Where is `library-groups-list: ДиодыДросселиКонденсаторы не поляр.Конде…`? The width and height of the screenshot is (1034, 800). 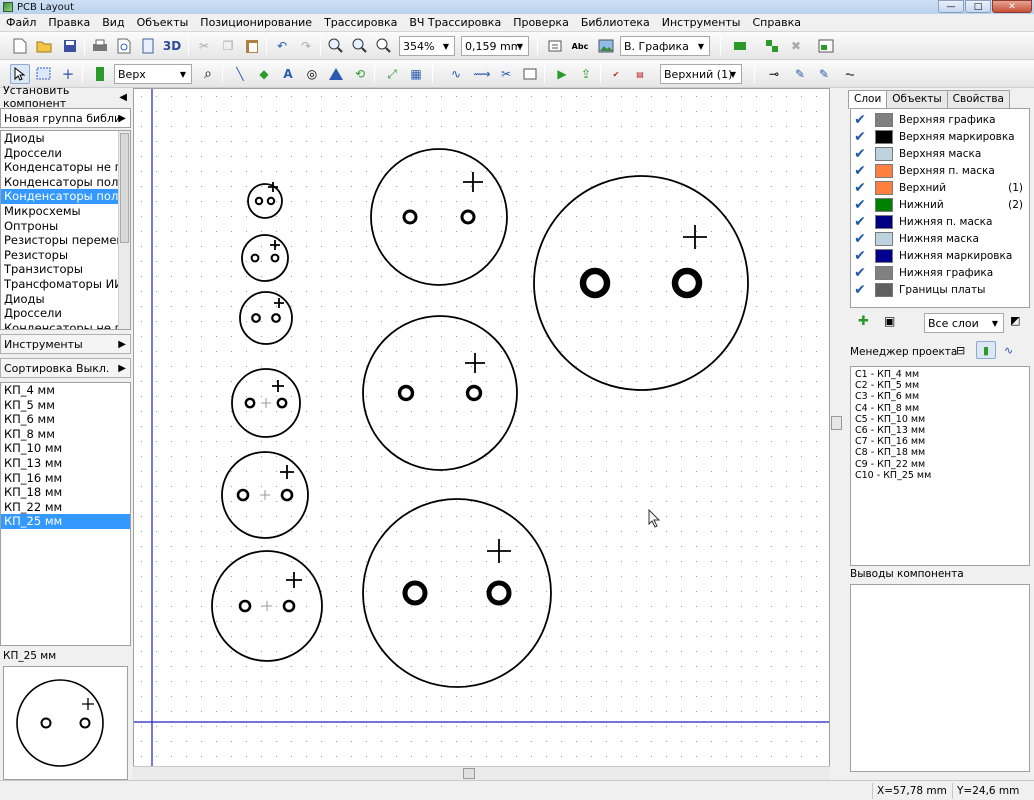 library-groups-list: ДиодыДросселиКонденсаторы не поляр.Конде… is located at coordinates (65, 230).